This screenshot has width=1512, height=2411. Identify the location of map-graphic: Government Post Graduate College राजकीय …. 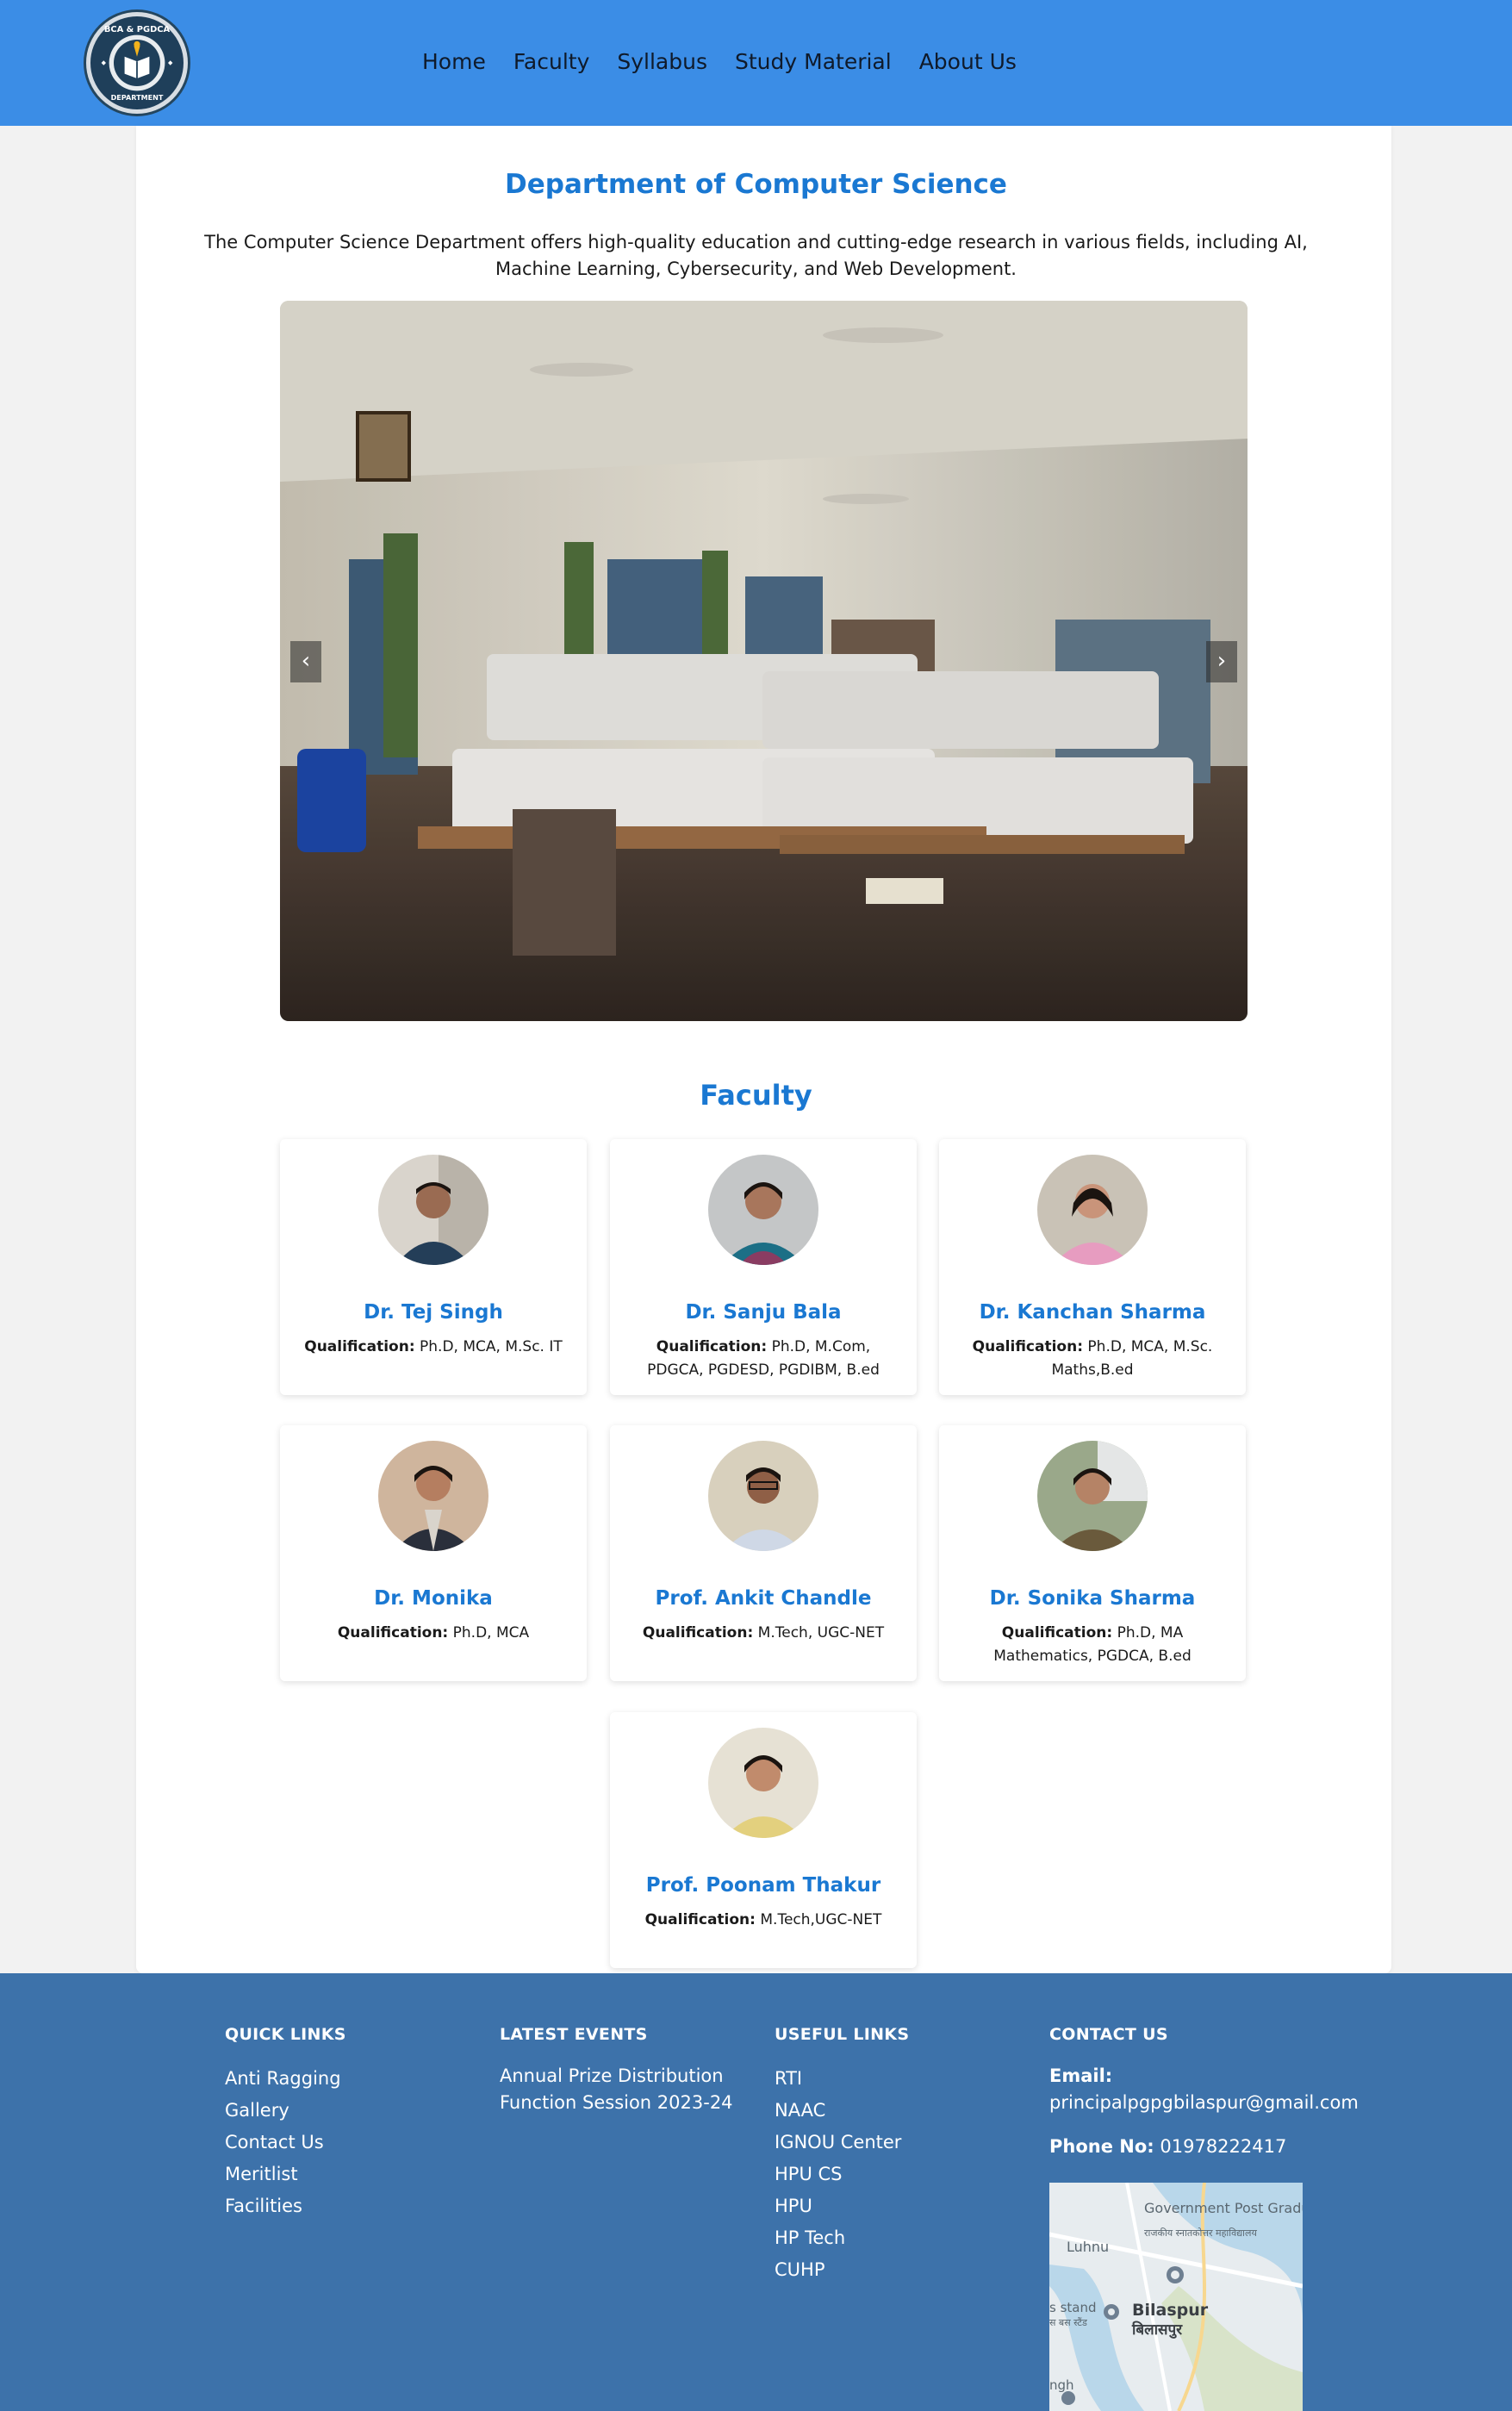
(1176, 2297).